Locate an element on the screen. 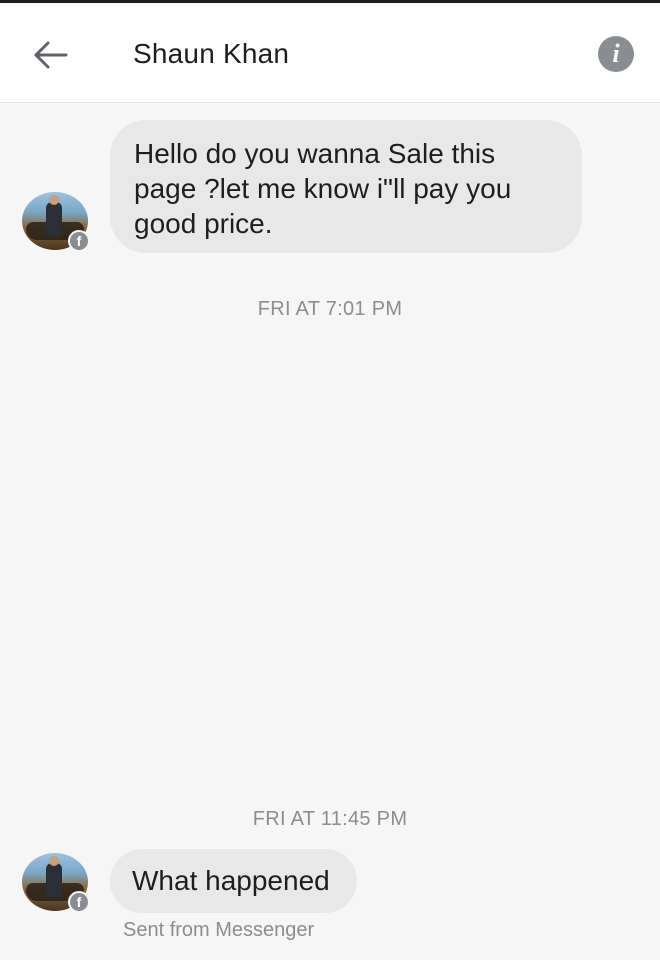 Image resolution: width=660 pixels, height=960 pixels. message-timestamp: FRI AT 11:45 PM is located at coordinates (330, 819).